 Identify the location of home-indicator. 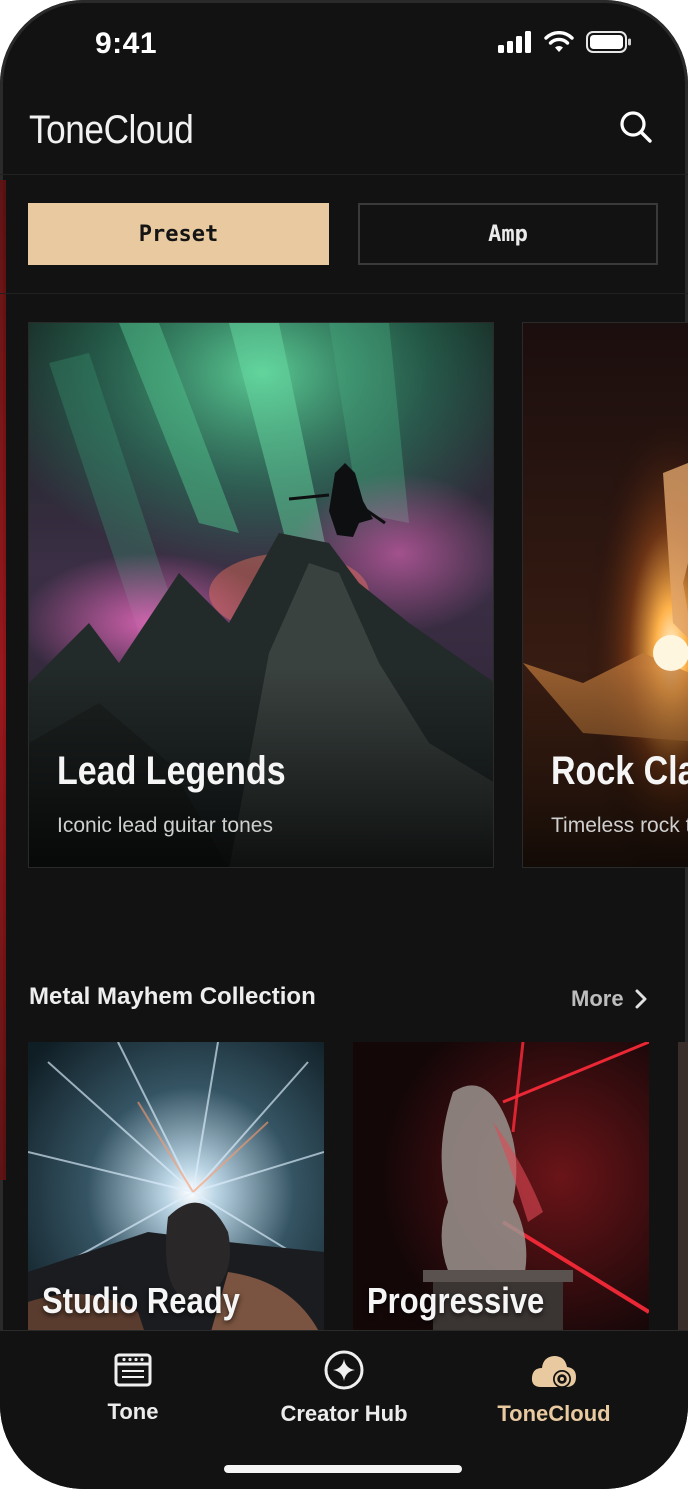
(343, 1469).